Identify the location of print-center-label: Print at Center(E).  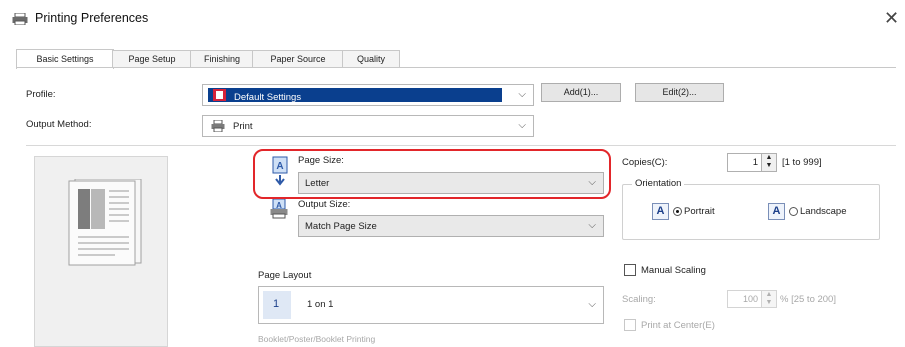
(678, 325).